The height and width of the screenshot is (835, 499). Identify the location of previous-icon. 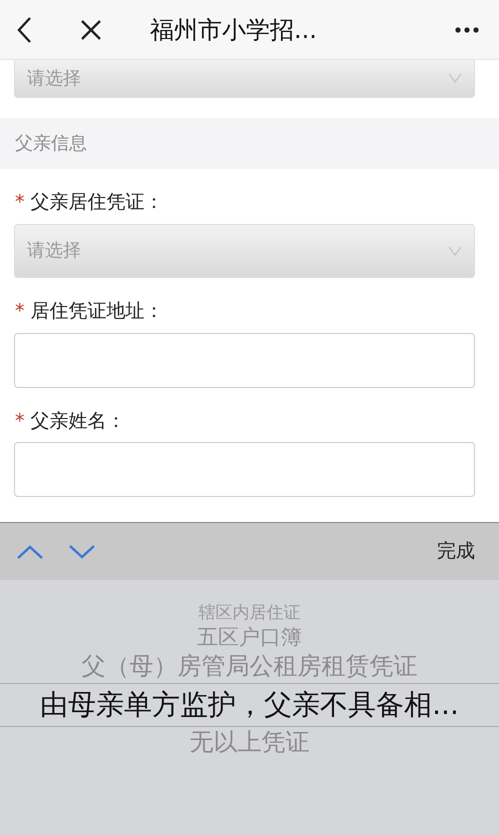
(30, 552).